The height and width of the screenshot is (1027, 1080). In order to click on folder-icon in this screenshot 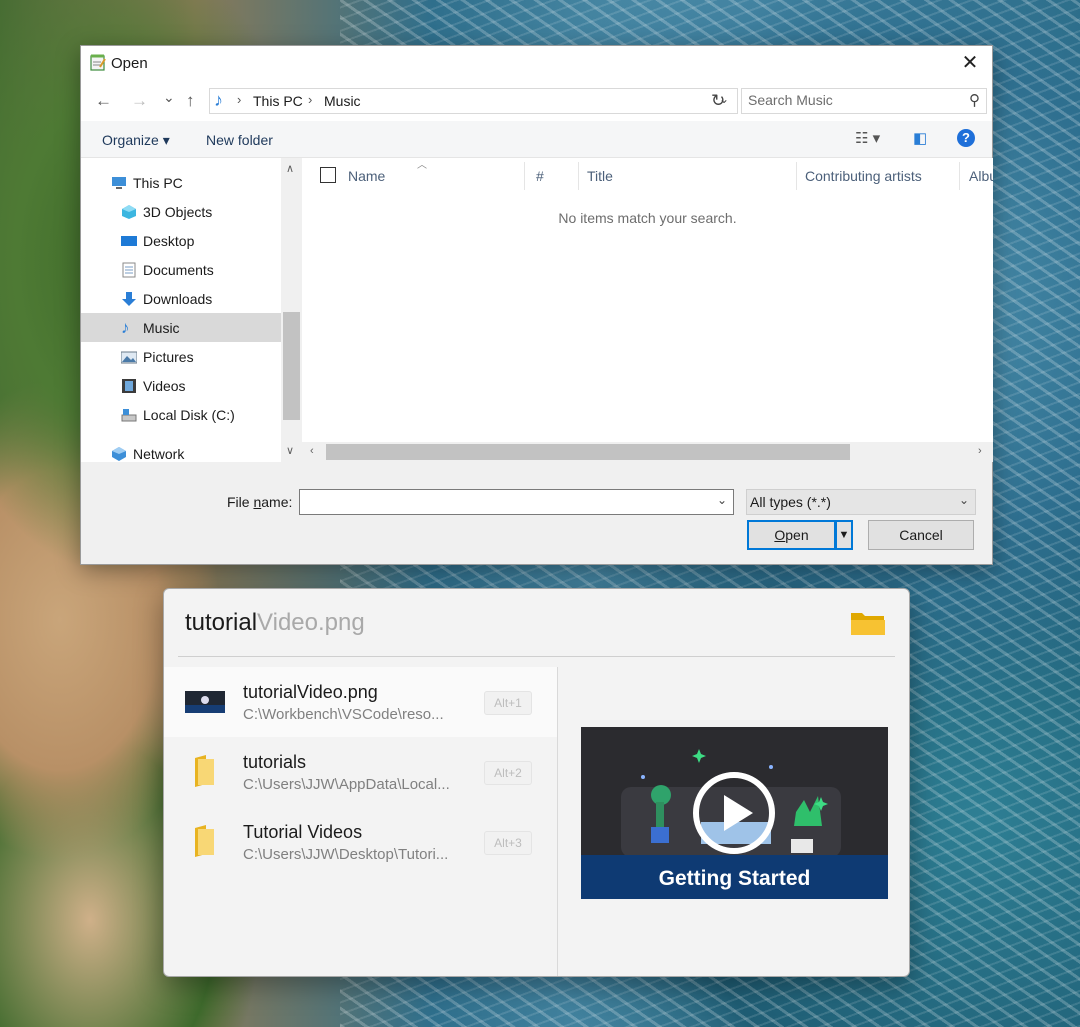, I will do `click(204, 771)`.